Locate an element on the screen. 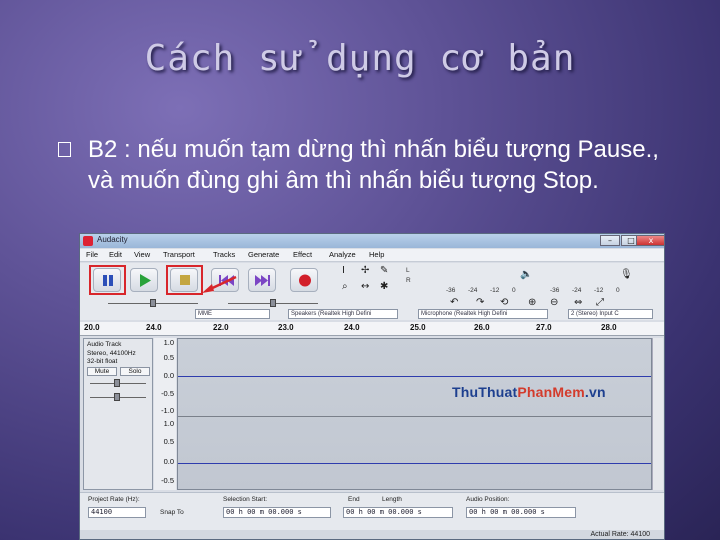 The height and width of the screenshot is (540, 720). speaker-meter-icon: 🔈 is located at coordinates (526, 274).